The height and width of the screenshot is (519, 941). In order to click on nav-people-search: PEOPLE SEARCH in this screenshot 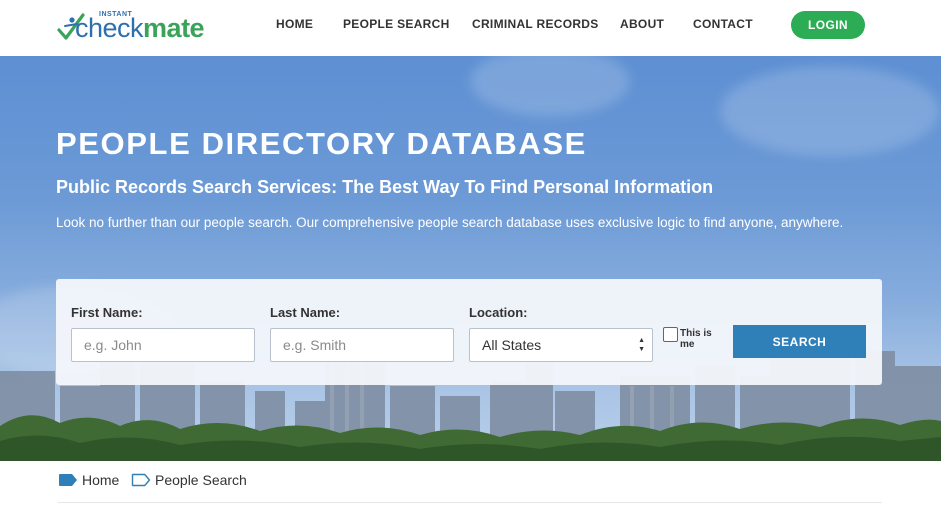, I will do `click(396, 24)`.